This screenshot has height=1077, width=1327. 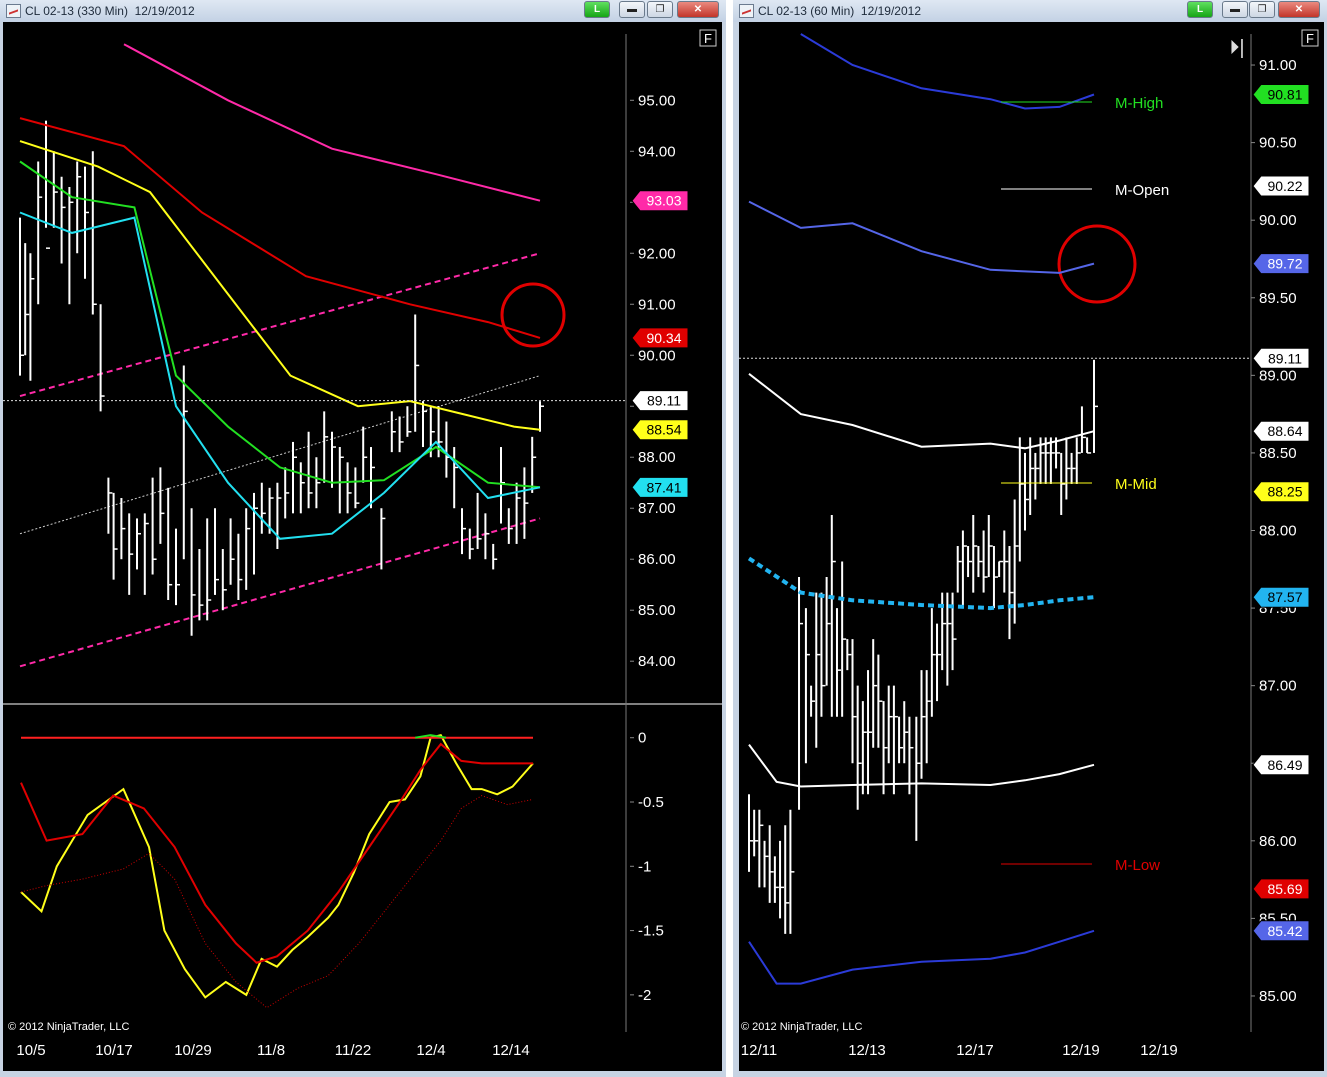 I want to click on legend-label: M-Open, so click(x=1142, y=190).